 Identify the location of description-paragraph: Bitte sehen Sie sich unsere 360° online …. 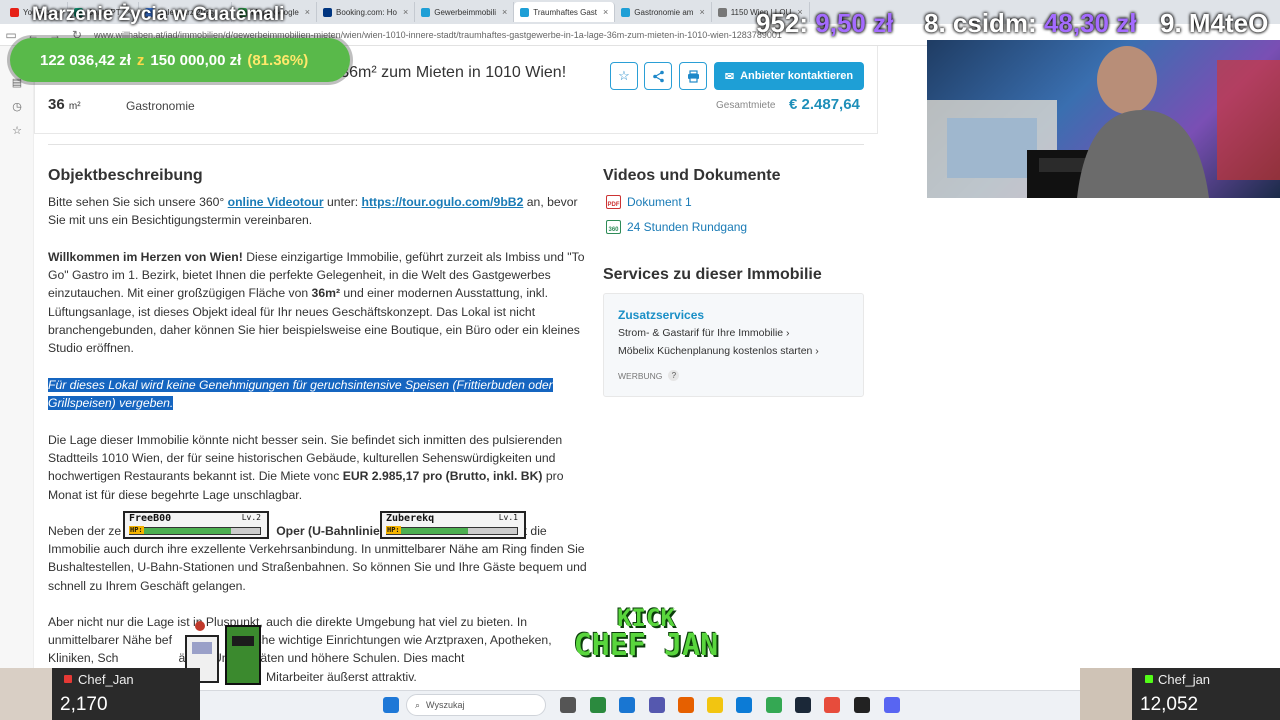
(313, 211).